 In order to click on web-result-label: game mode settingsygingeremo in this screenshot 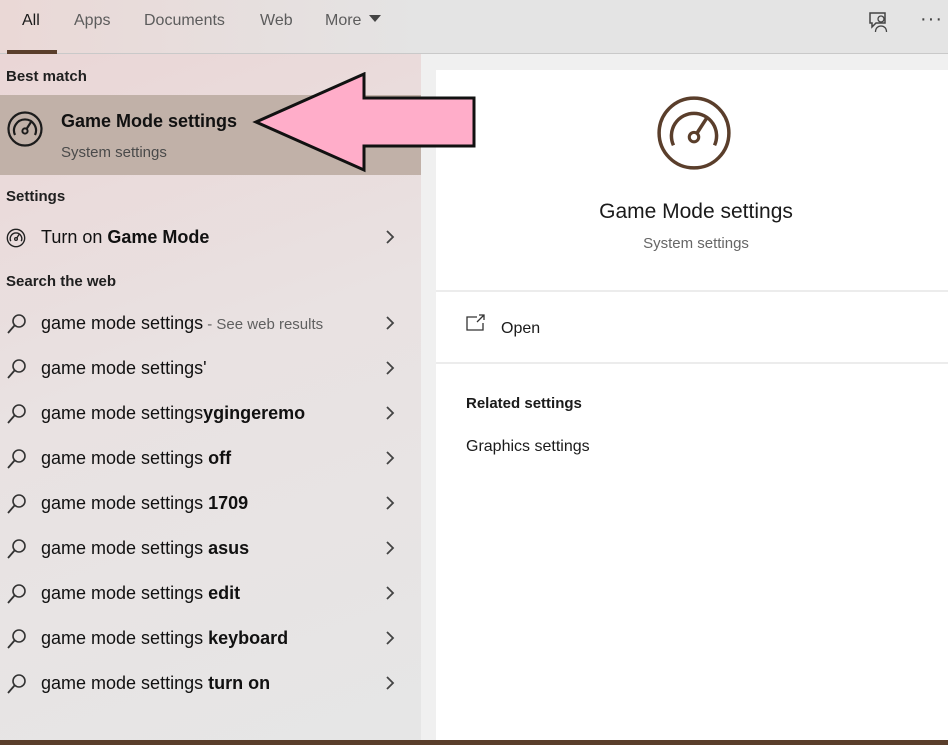, I will do `click(173, 413)`.